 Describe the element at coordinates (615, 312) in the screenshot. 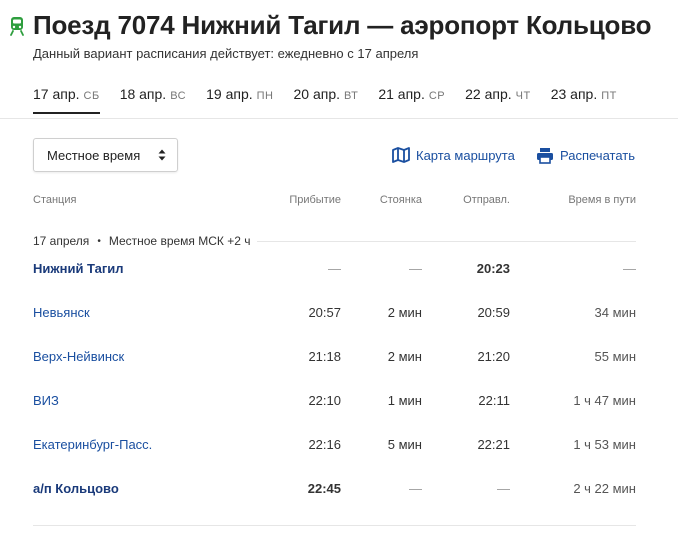

I see `travel-time: 34 мин` at that location.